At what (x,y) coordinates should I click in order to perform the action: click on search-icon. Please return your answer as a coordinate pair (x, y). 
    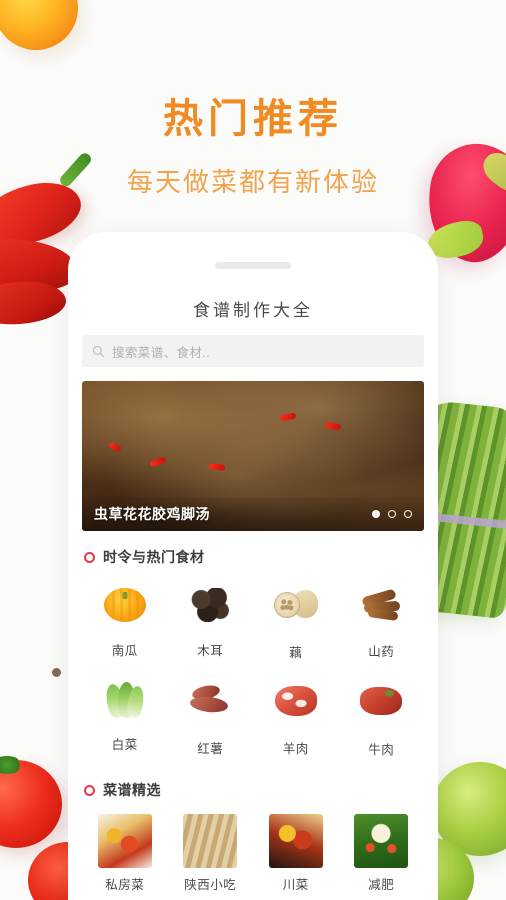
    Looking at the image, I should click on (98, 351).